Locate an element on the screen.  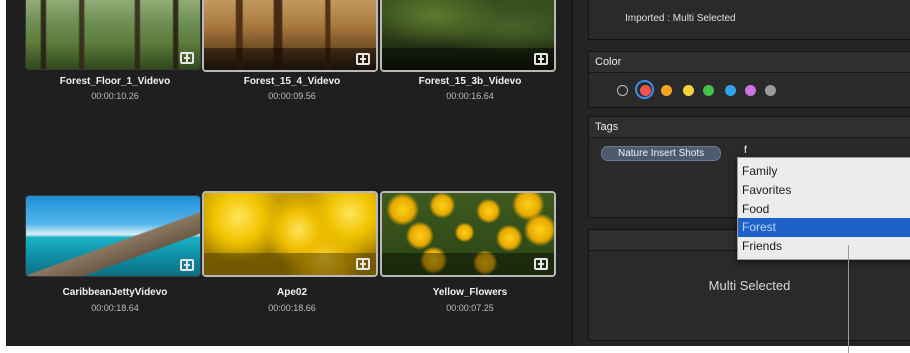
clip-duration: 00:00:09.56 is located at coordinates (292, 96).